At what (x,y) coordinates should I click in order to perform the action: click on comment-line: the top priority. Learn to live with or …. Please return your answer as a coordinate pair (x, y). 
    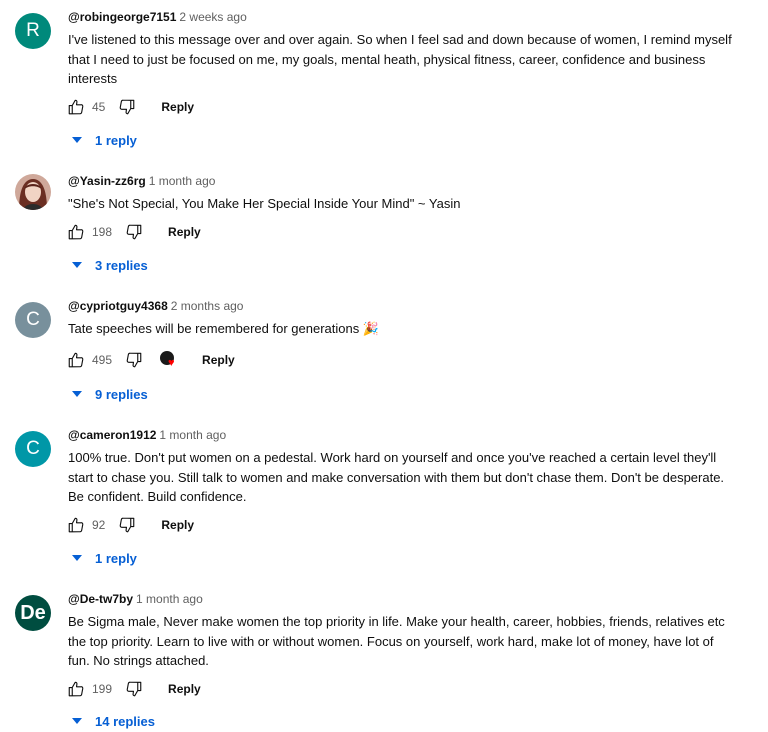
    Looking at the image, I should click on (391, 641).